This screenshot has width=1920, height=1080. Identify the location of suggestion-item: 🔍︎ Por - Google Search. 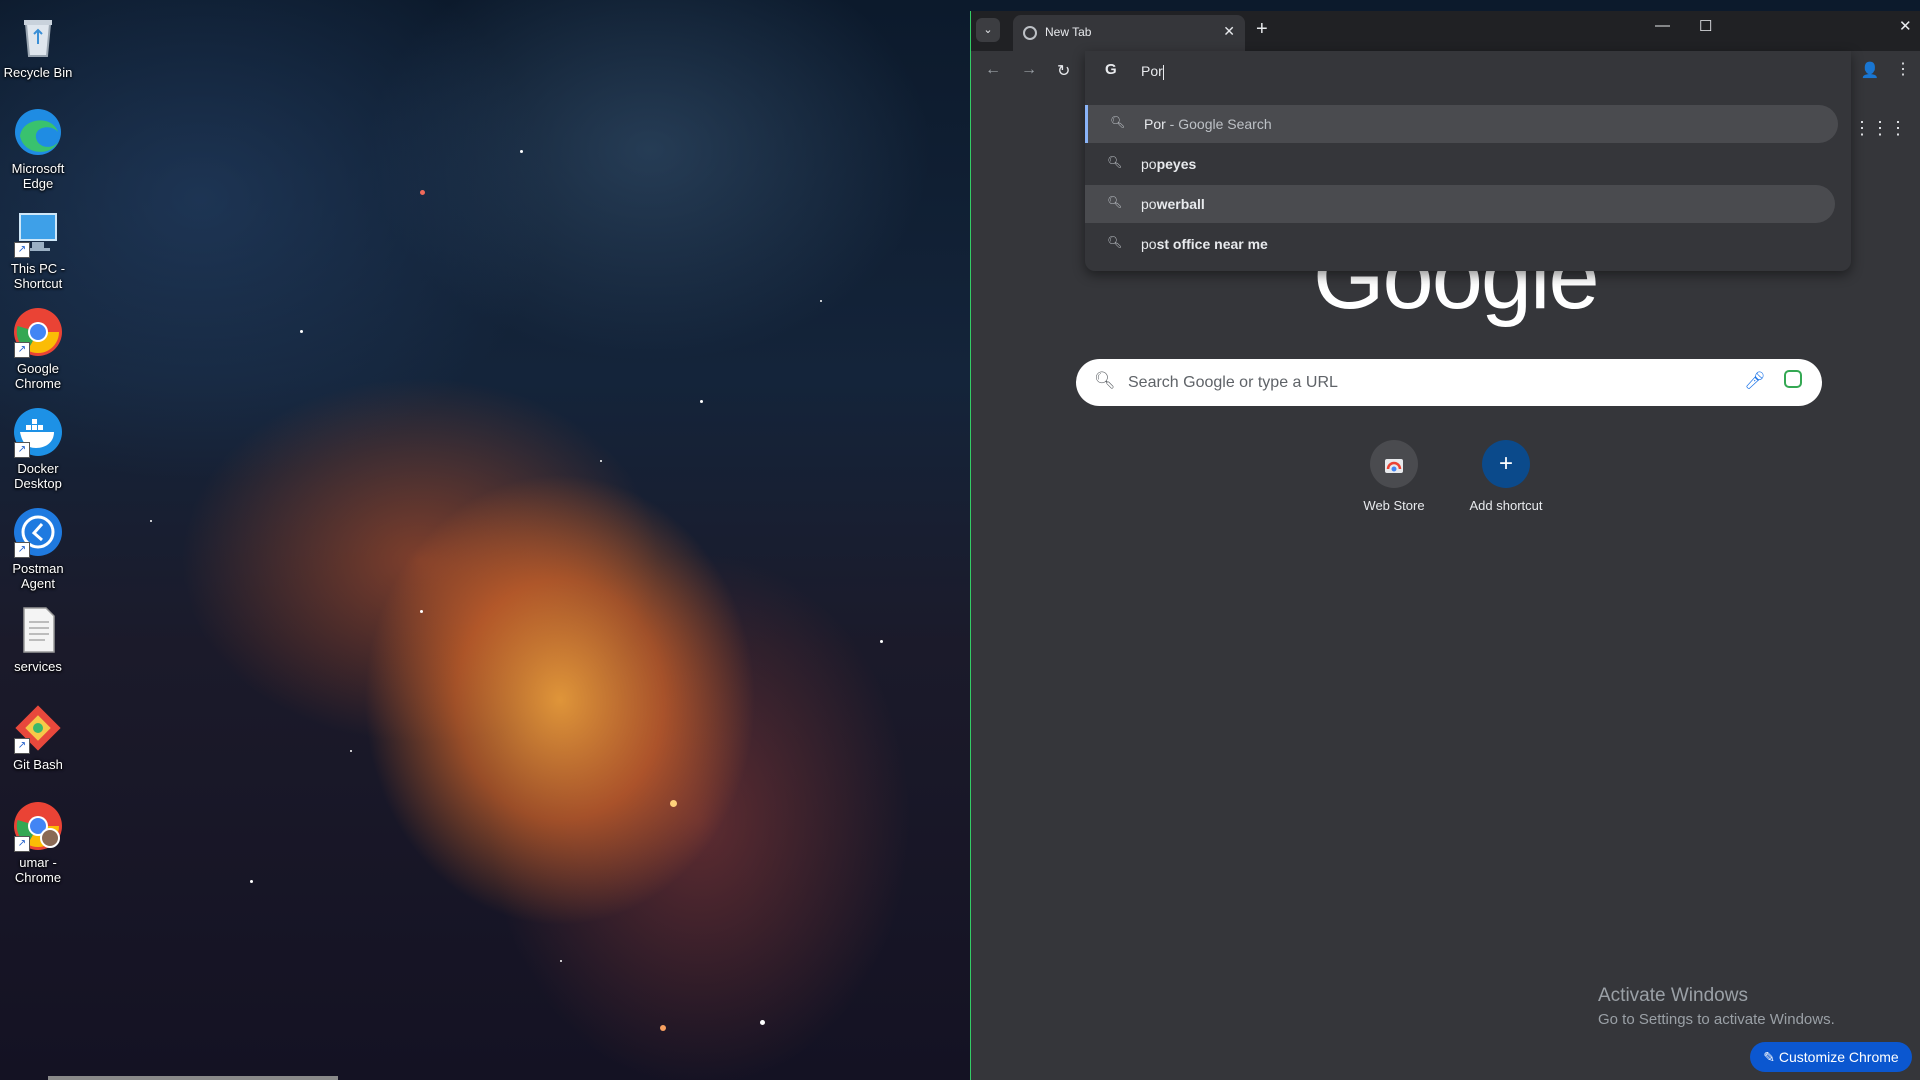
(1461, 124).